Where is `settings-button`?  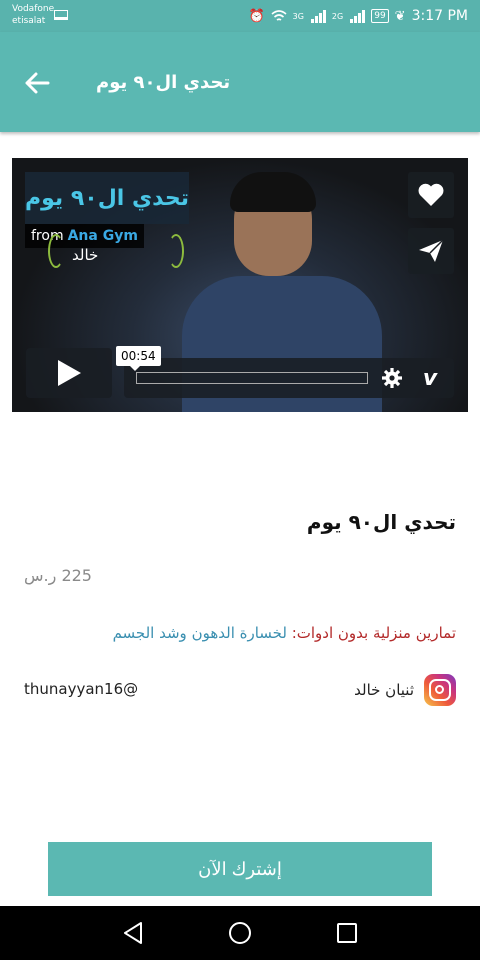 settings-button is located at coordinates (392, 378).